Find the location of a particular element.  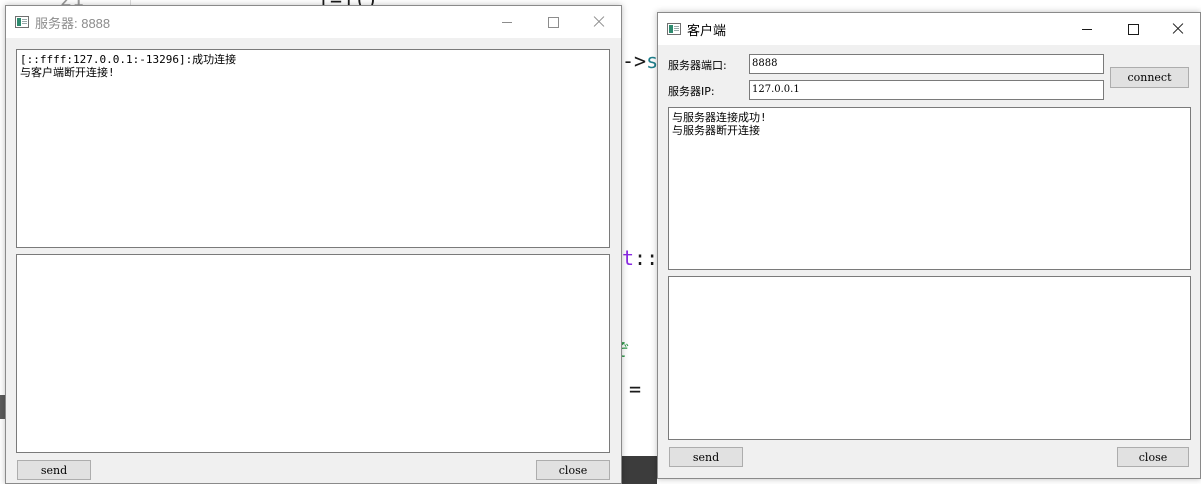

server-close-window-button is located at coordinates (599, 22).